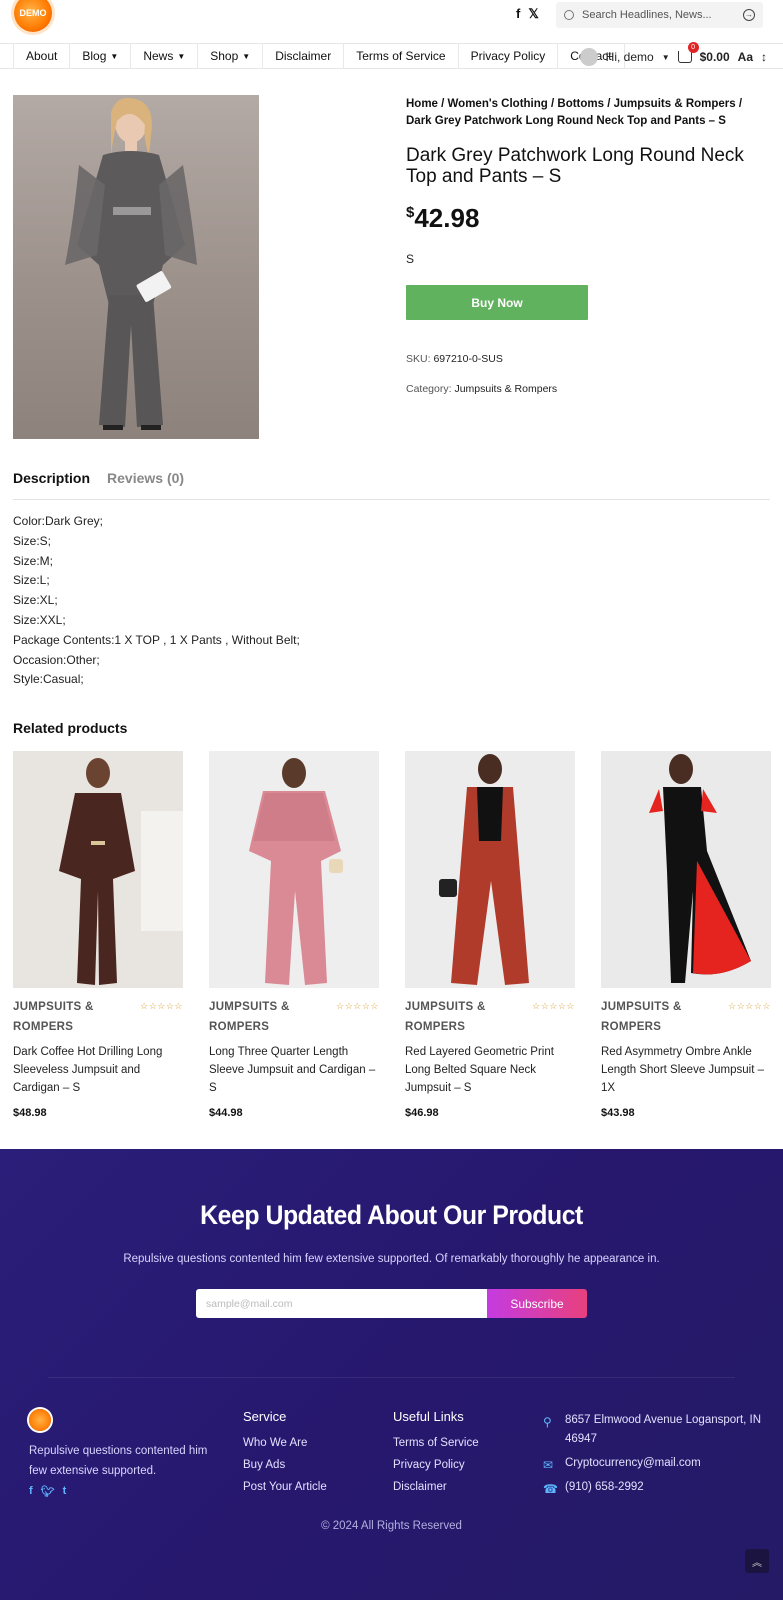 The image size is (783, 1600). I want to click on twitter-icon: 🐦︎, so click(48, 1491).